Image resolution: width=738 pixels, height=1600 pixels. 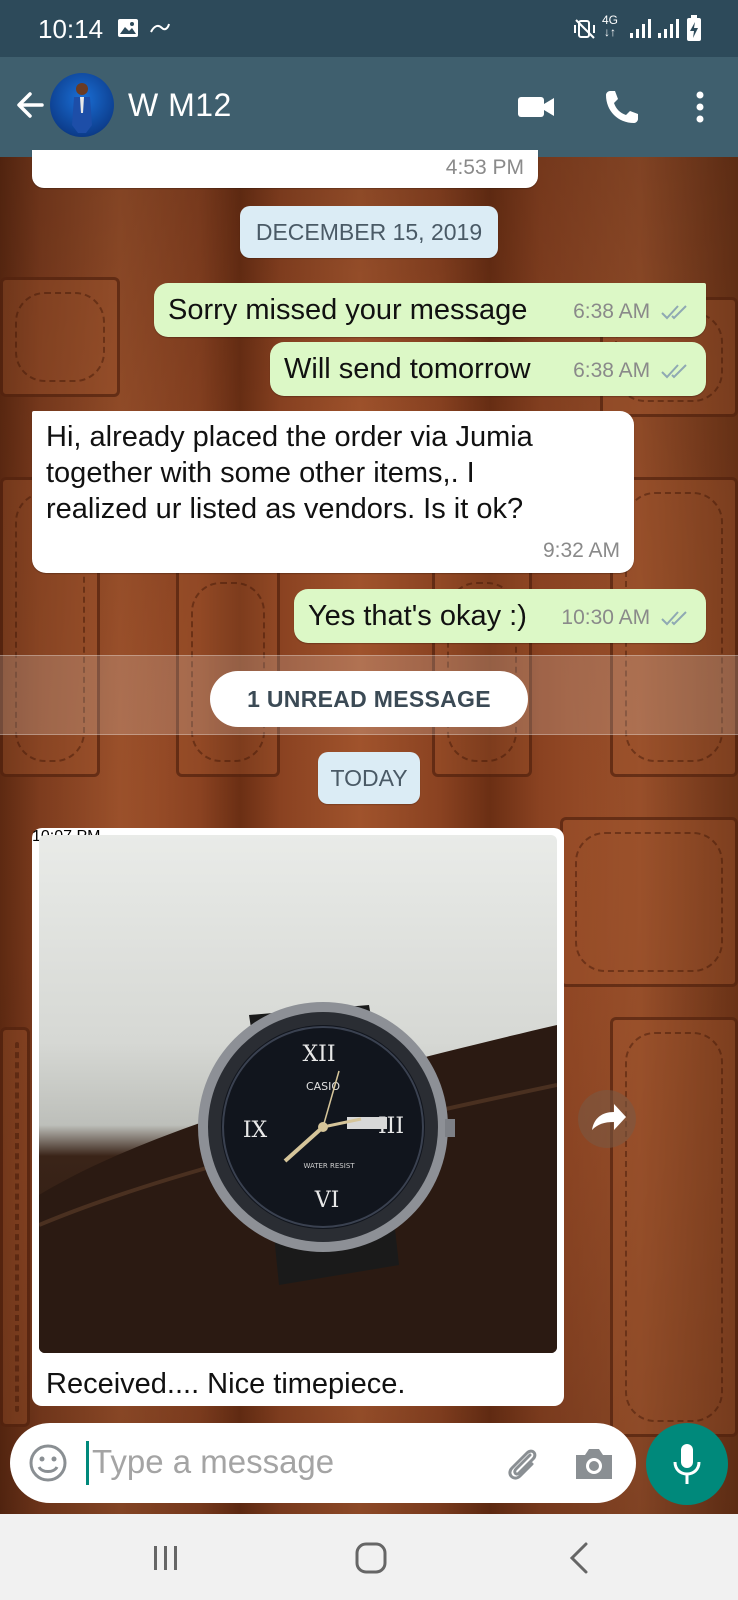 What do you see at coordinates (581, 550) in the screenshot?
I see `message-time: 9:32 AM` at bounding box center [581, 550].